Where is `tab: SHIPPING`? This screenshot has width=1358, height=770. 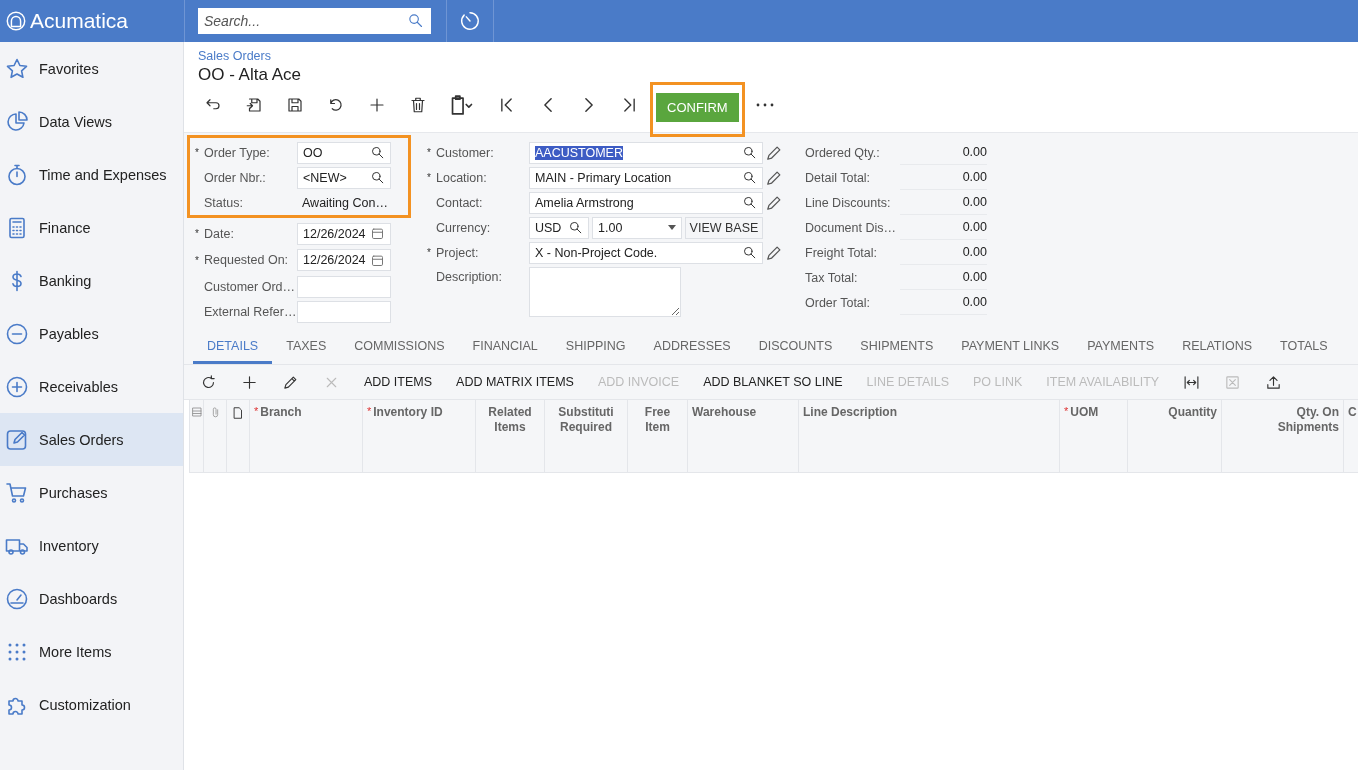 tab: SHIPPING is located at coordinates (595, 347).